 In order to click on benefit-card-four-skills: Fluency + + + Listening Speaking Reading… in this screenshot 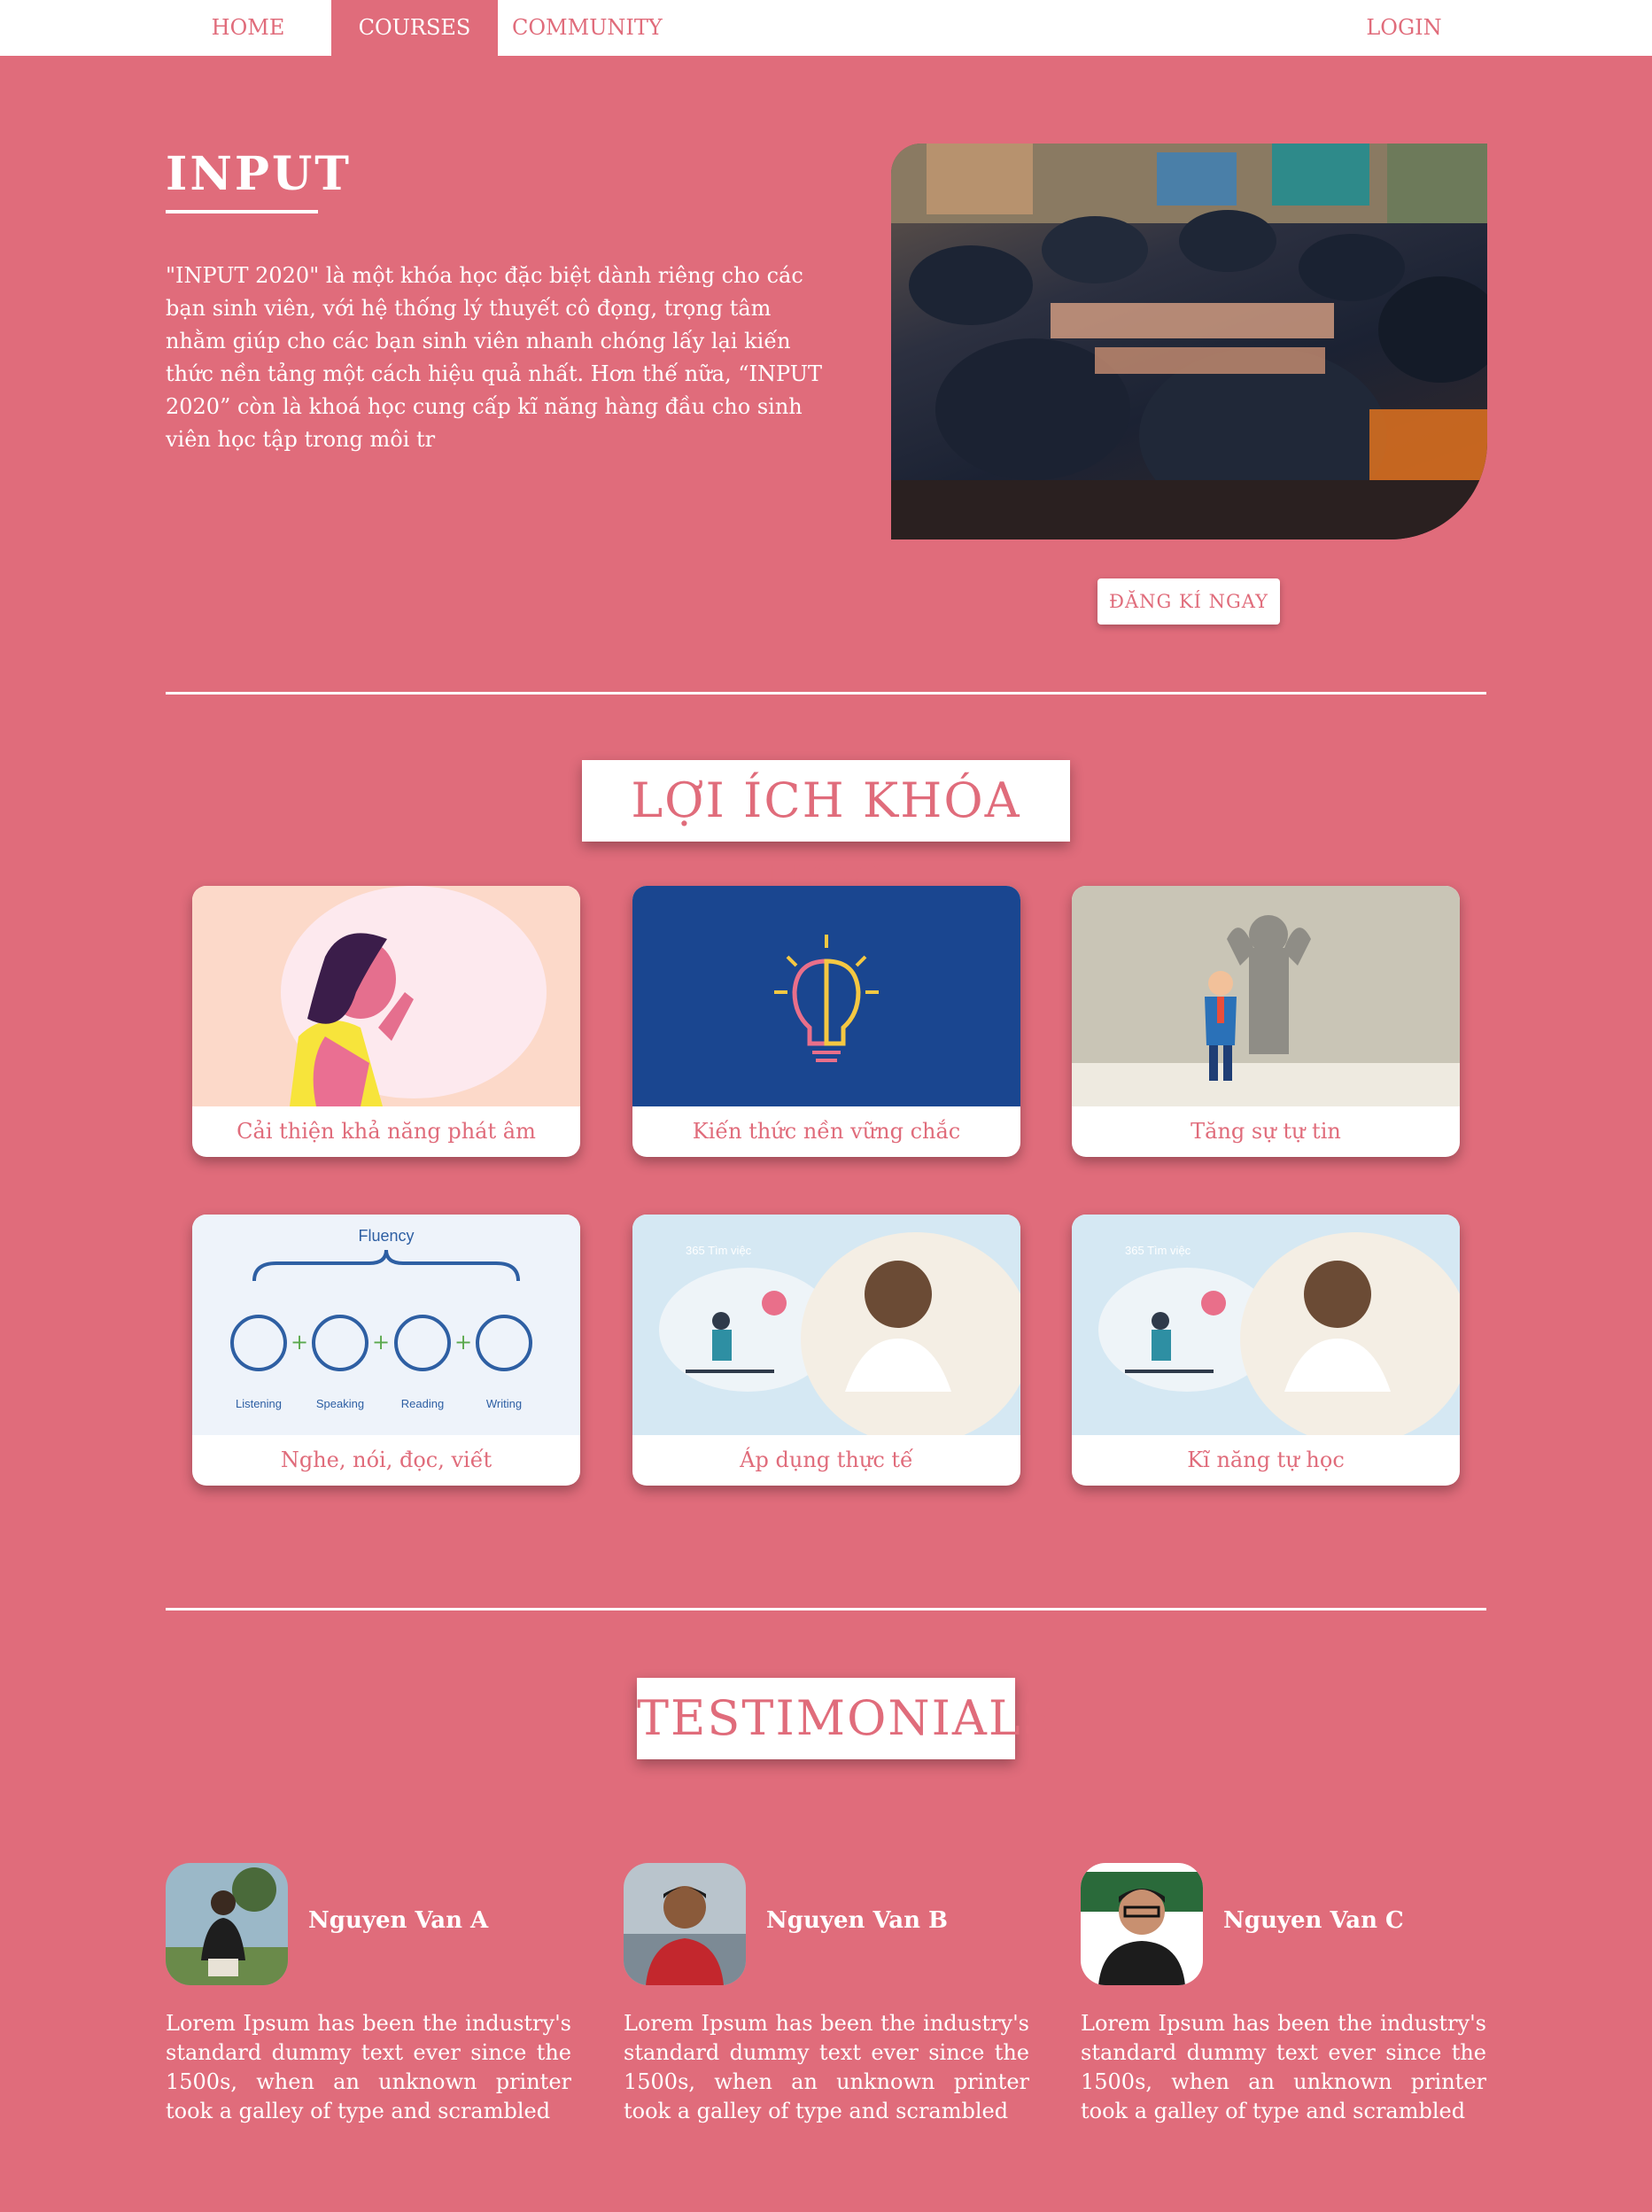, I will do `click(386, 1350)`.